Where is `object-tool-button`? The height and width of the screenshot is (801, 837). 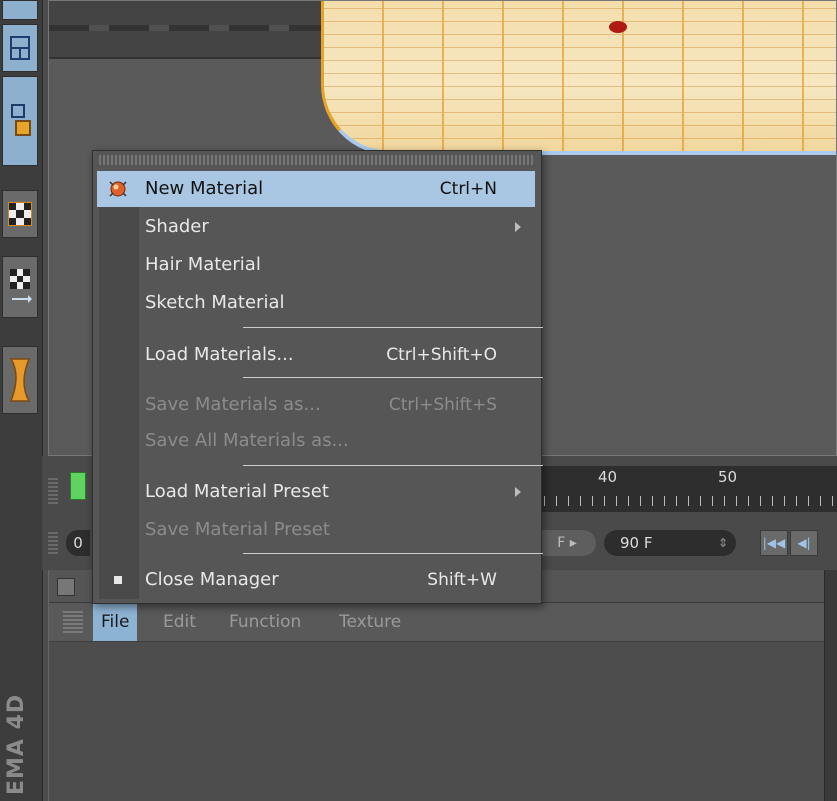
object-tool-button is located at coordinates (20, 121).